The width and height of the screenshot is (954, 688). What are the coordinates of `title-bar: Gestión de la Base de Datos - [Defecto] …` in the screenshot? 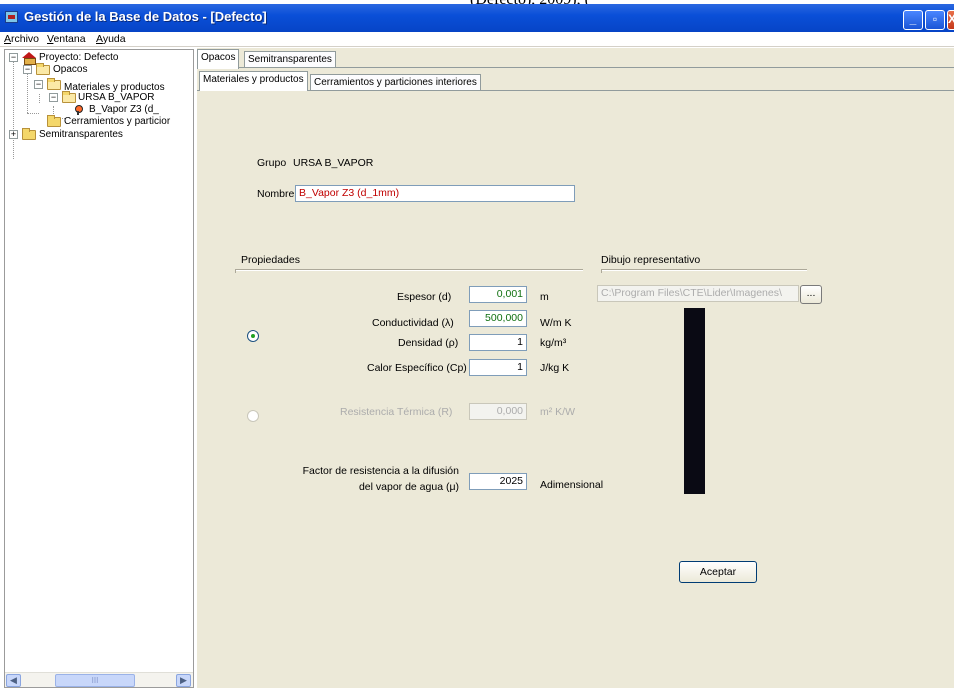 It's located at (477, 18).